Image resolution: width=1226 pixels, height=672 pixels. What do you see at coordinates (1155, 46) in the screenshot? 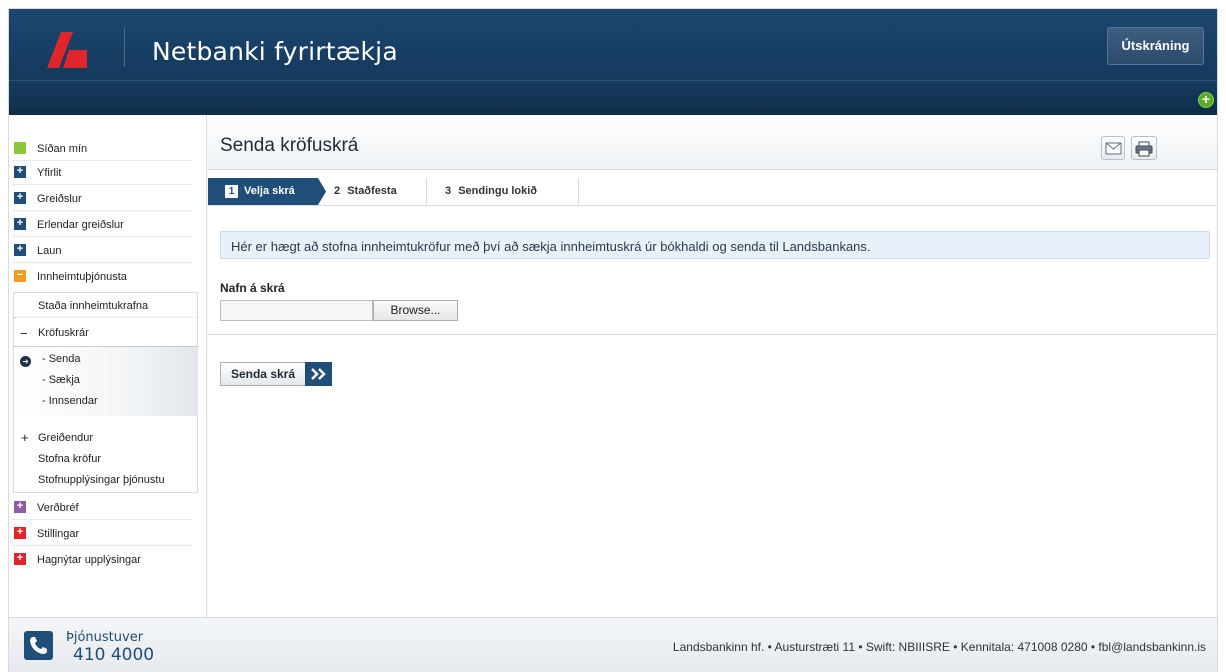
I see `logout-button: Útskráning` at bounding box center [1155, 46].